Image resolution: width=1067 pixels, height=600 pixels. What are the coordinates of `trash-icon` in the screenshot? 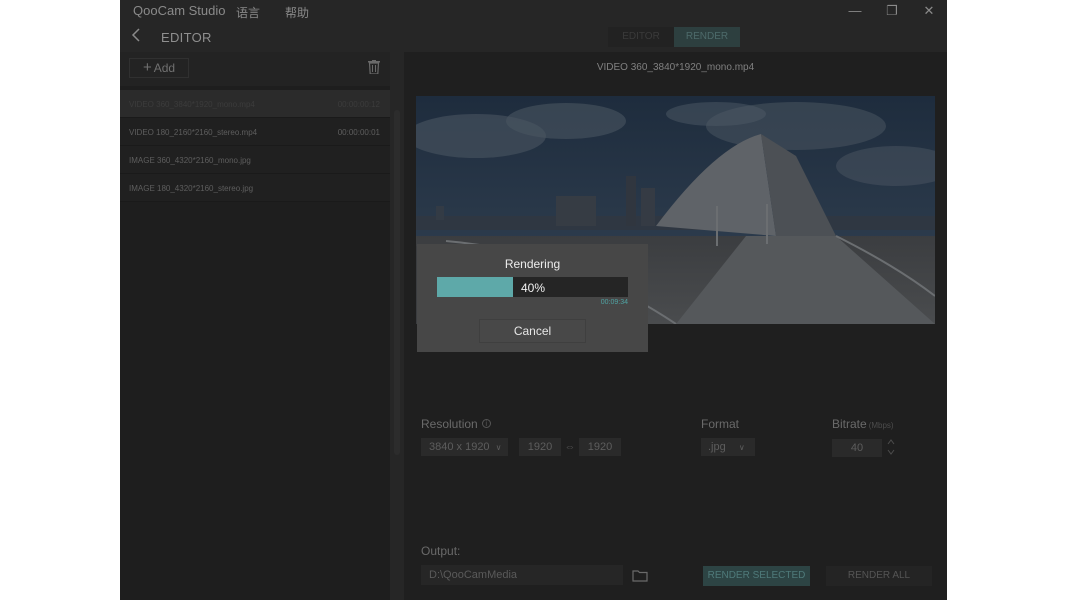 It's located at (374, 67).